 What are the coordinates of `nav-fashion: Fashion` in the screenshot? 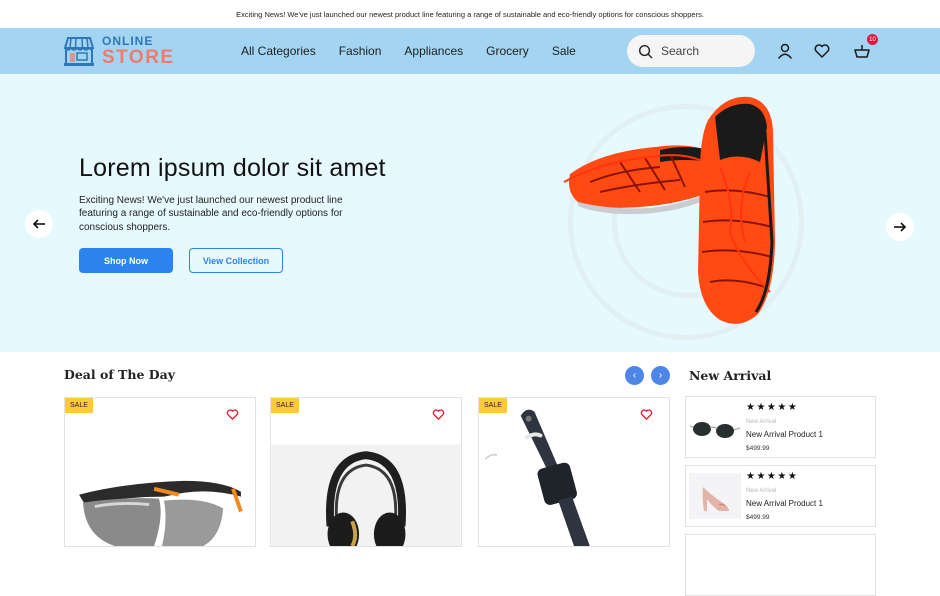 It's located at (360, 51).